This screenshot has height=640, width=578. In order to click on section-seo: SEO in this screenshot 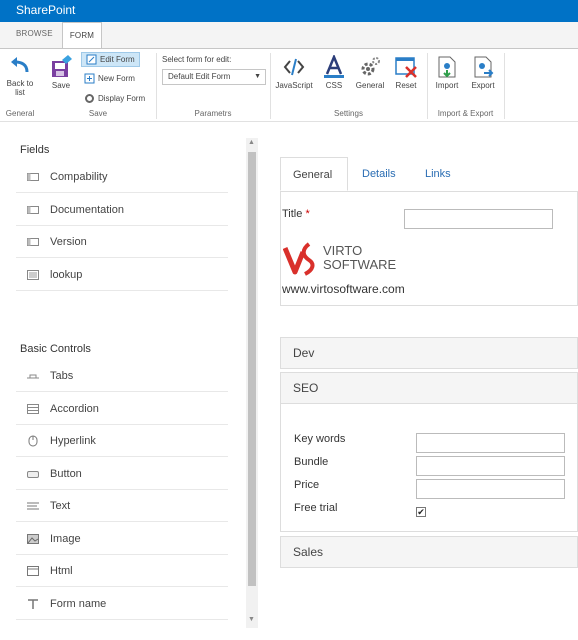, I will do `click(429, 388)`.